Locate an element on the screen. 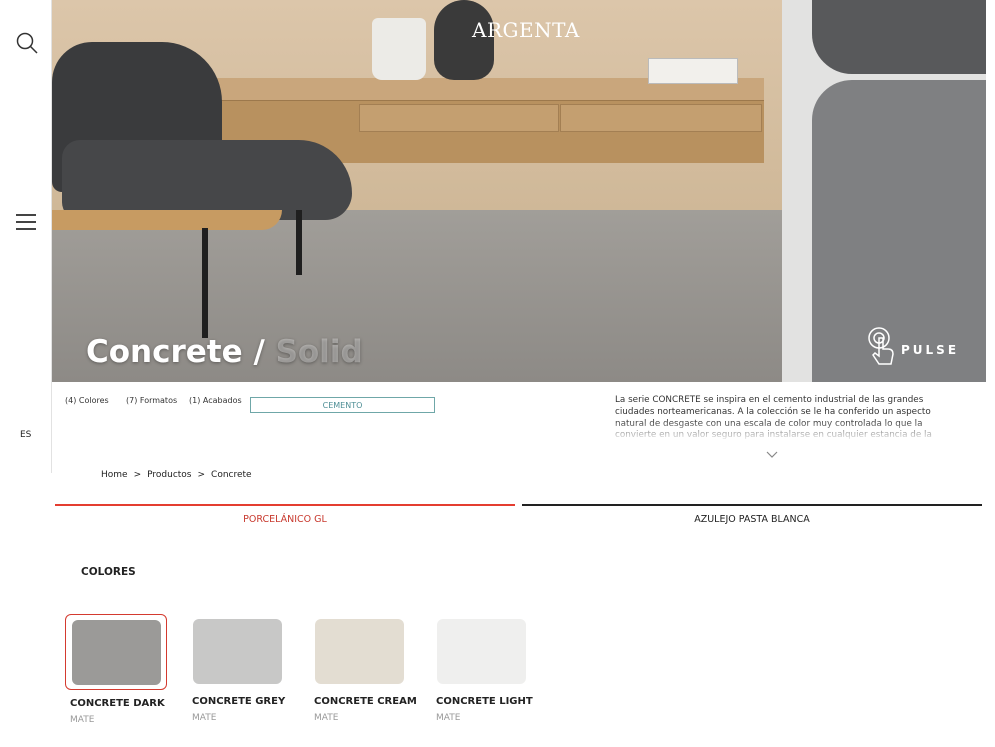 Image resolution: width=995 pixels, height=747 pixels. brand-logo: ARGENTA is located at coordinates (526, 30).